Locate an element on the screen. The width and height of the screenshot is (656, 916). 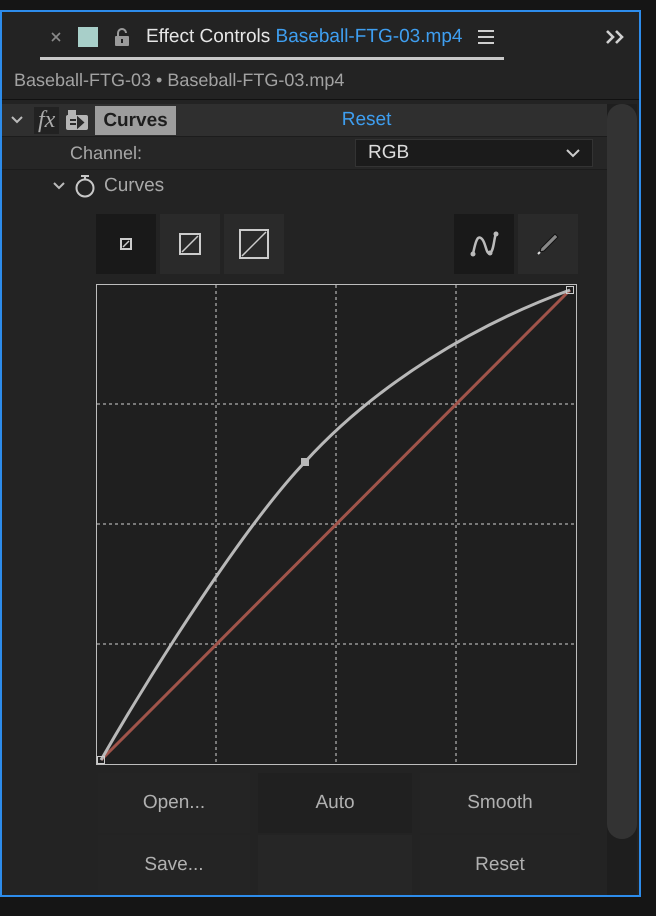
channel-label: Channel: is located at coordinates (107, 153).